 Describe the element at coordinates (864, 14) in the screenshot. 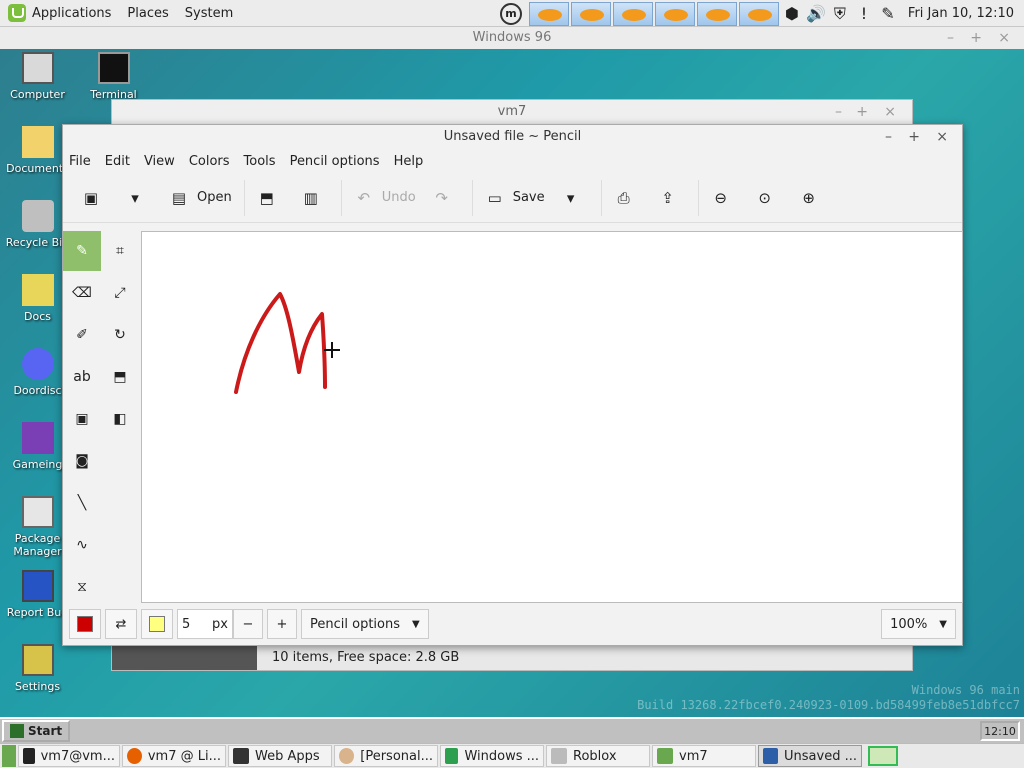

I see `alert-icon: !` at that location.